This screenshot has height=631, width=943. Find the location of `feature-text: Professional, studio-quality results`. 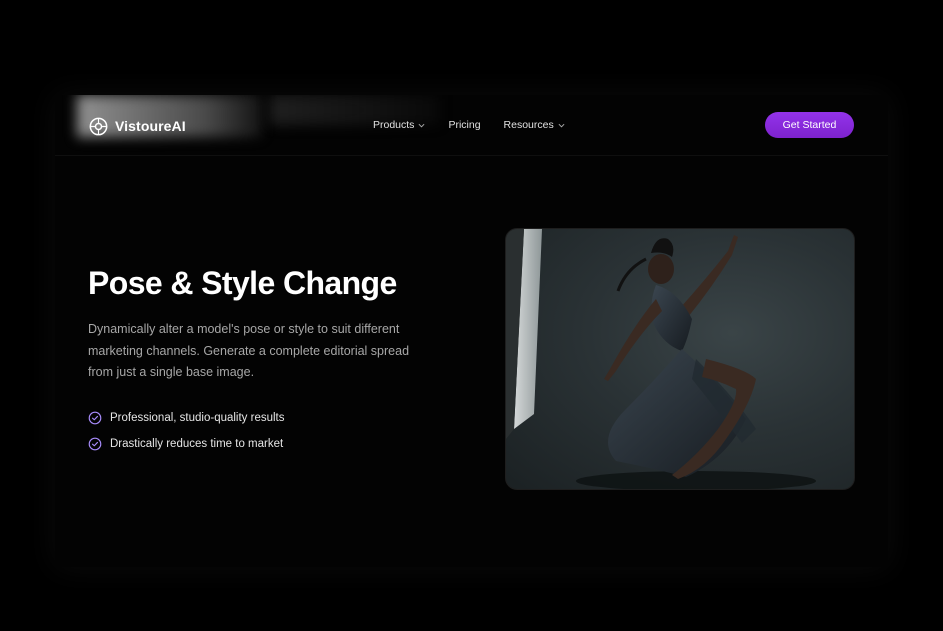

feature-text: Professional, studio-quality results is located at coordinates (197, 418).